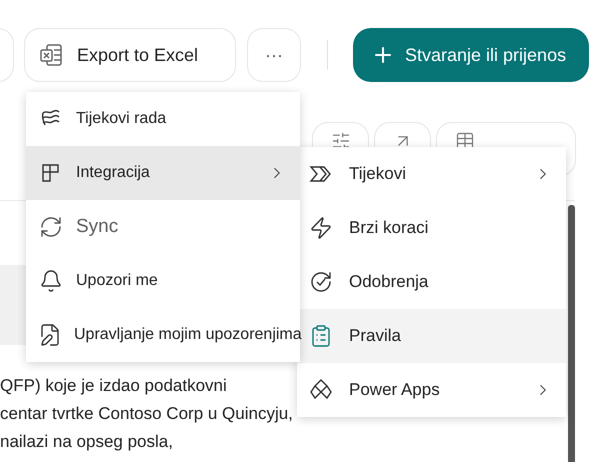  I want to click on submenu-item: Tijekovi, so click(431, 174).